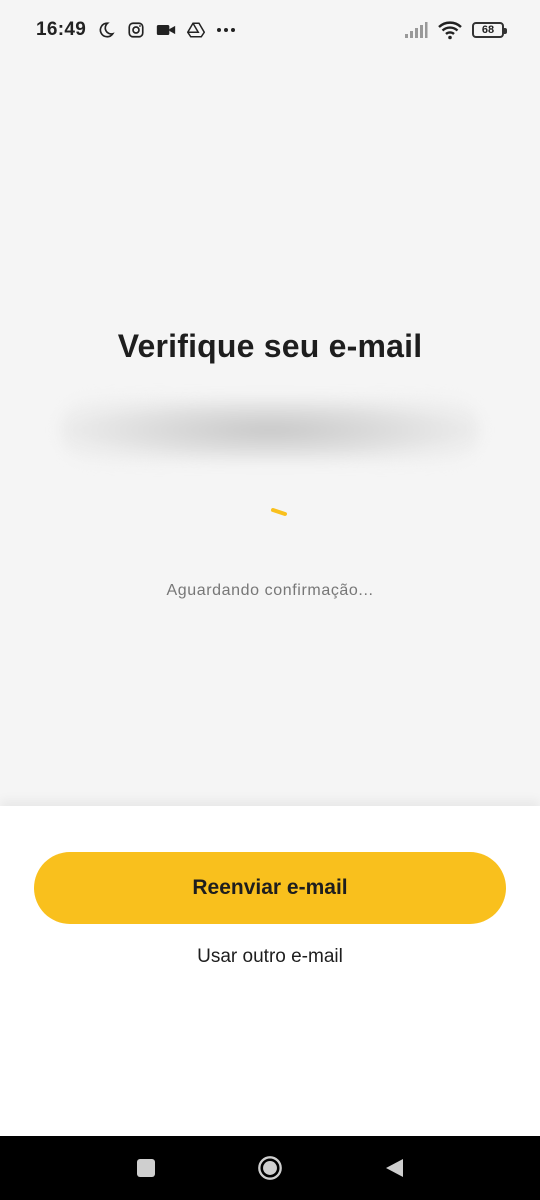 This screenshot has width=540, height=1200. I want to click on more-dots-icon, so click(226, 30).